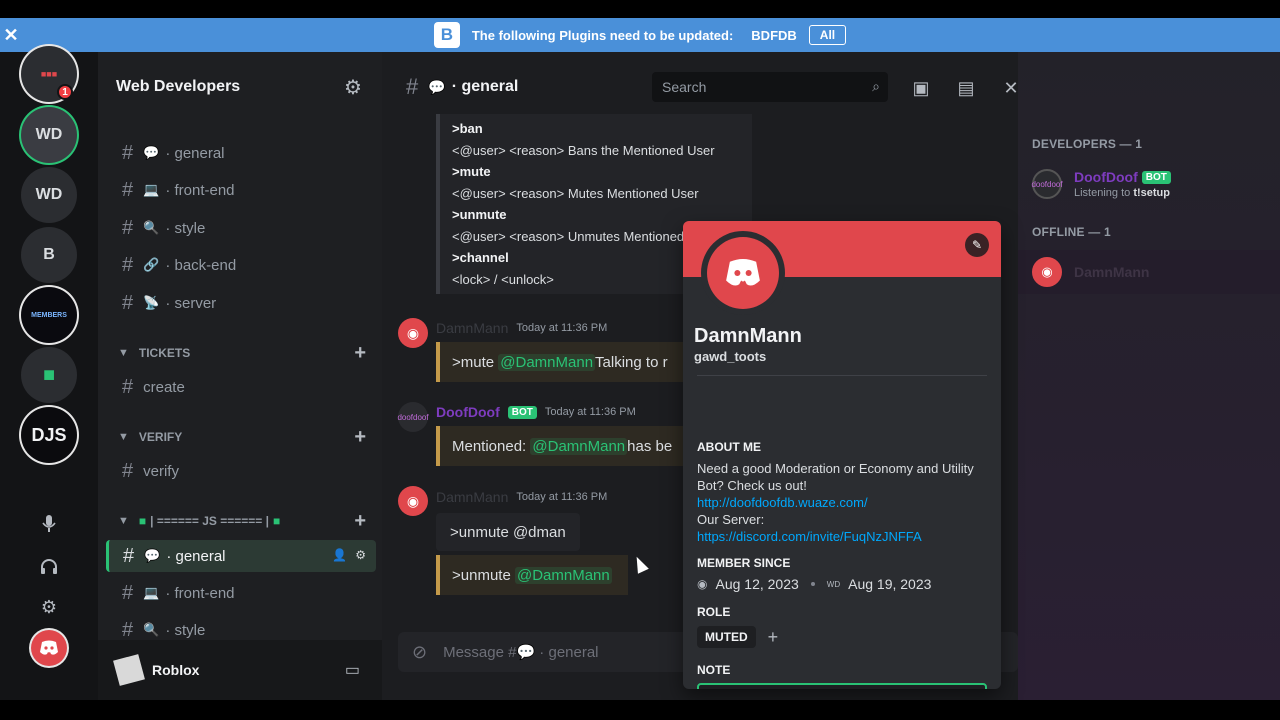  What do you see at coordinates (248, 353) in the screenshot?
I see `category-tickets: ▼ TICKETS +` at bounding box center [248, 353].